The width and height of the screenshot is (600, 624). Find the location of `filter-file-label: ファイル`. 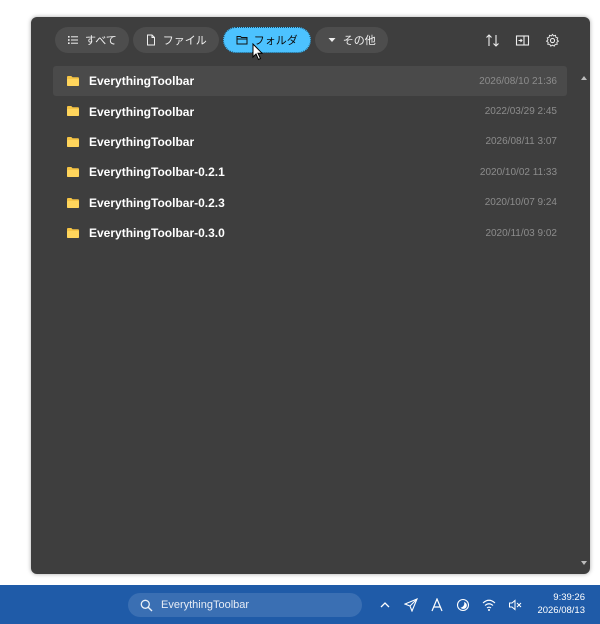

filter-file-label: ファイル is located at coordinates (184, 40).